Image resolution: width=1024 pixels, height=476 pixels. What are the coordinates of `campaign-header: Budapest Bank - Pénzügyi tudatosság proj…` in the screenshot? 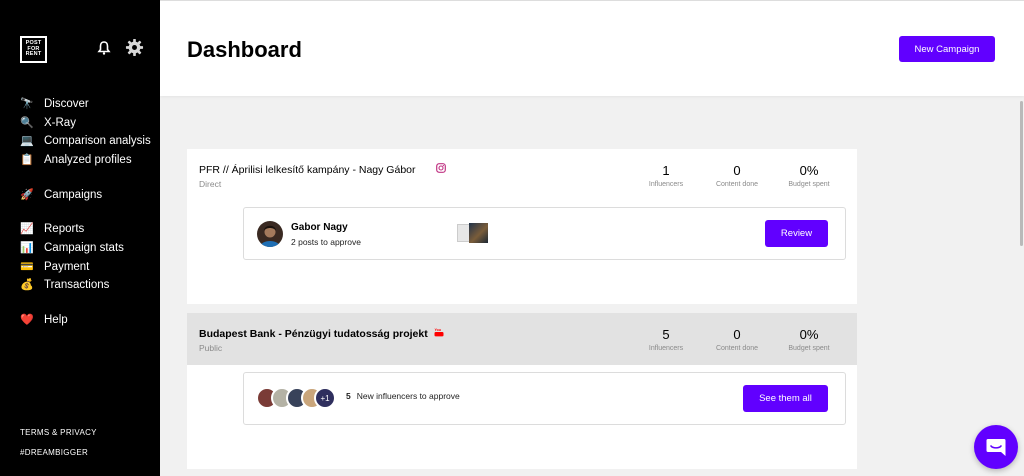 It's located at (522, 339).